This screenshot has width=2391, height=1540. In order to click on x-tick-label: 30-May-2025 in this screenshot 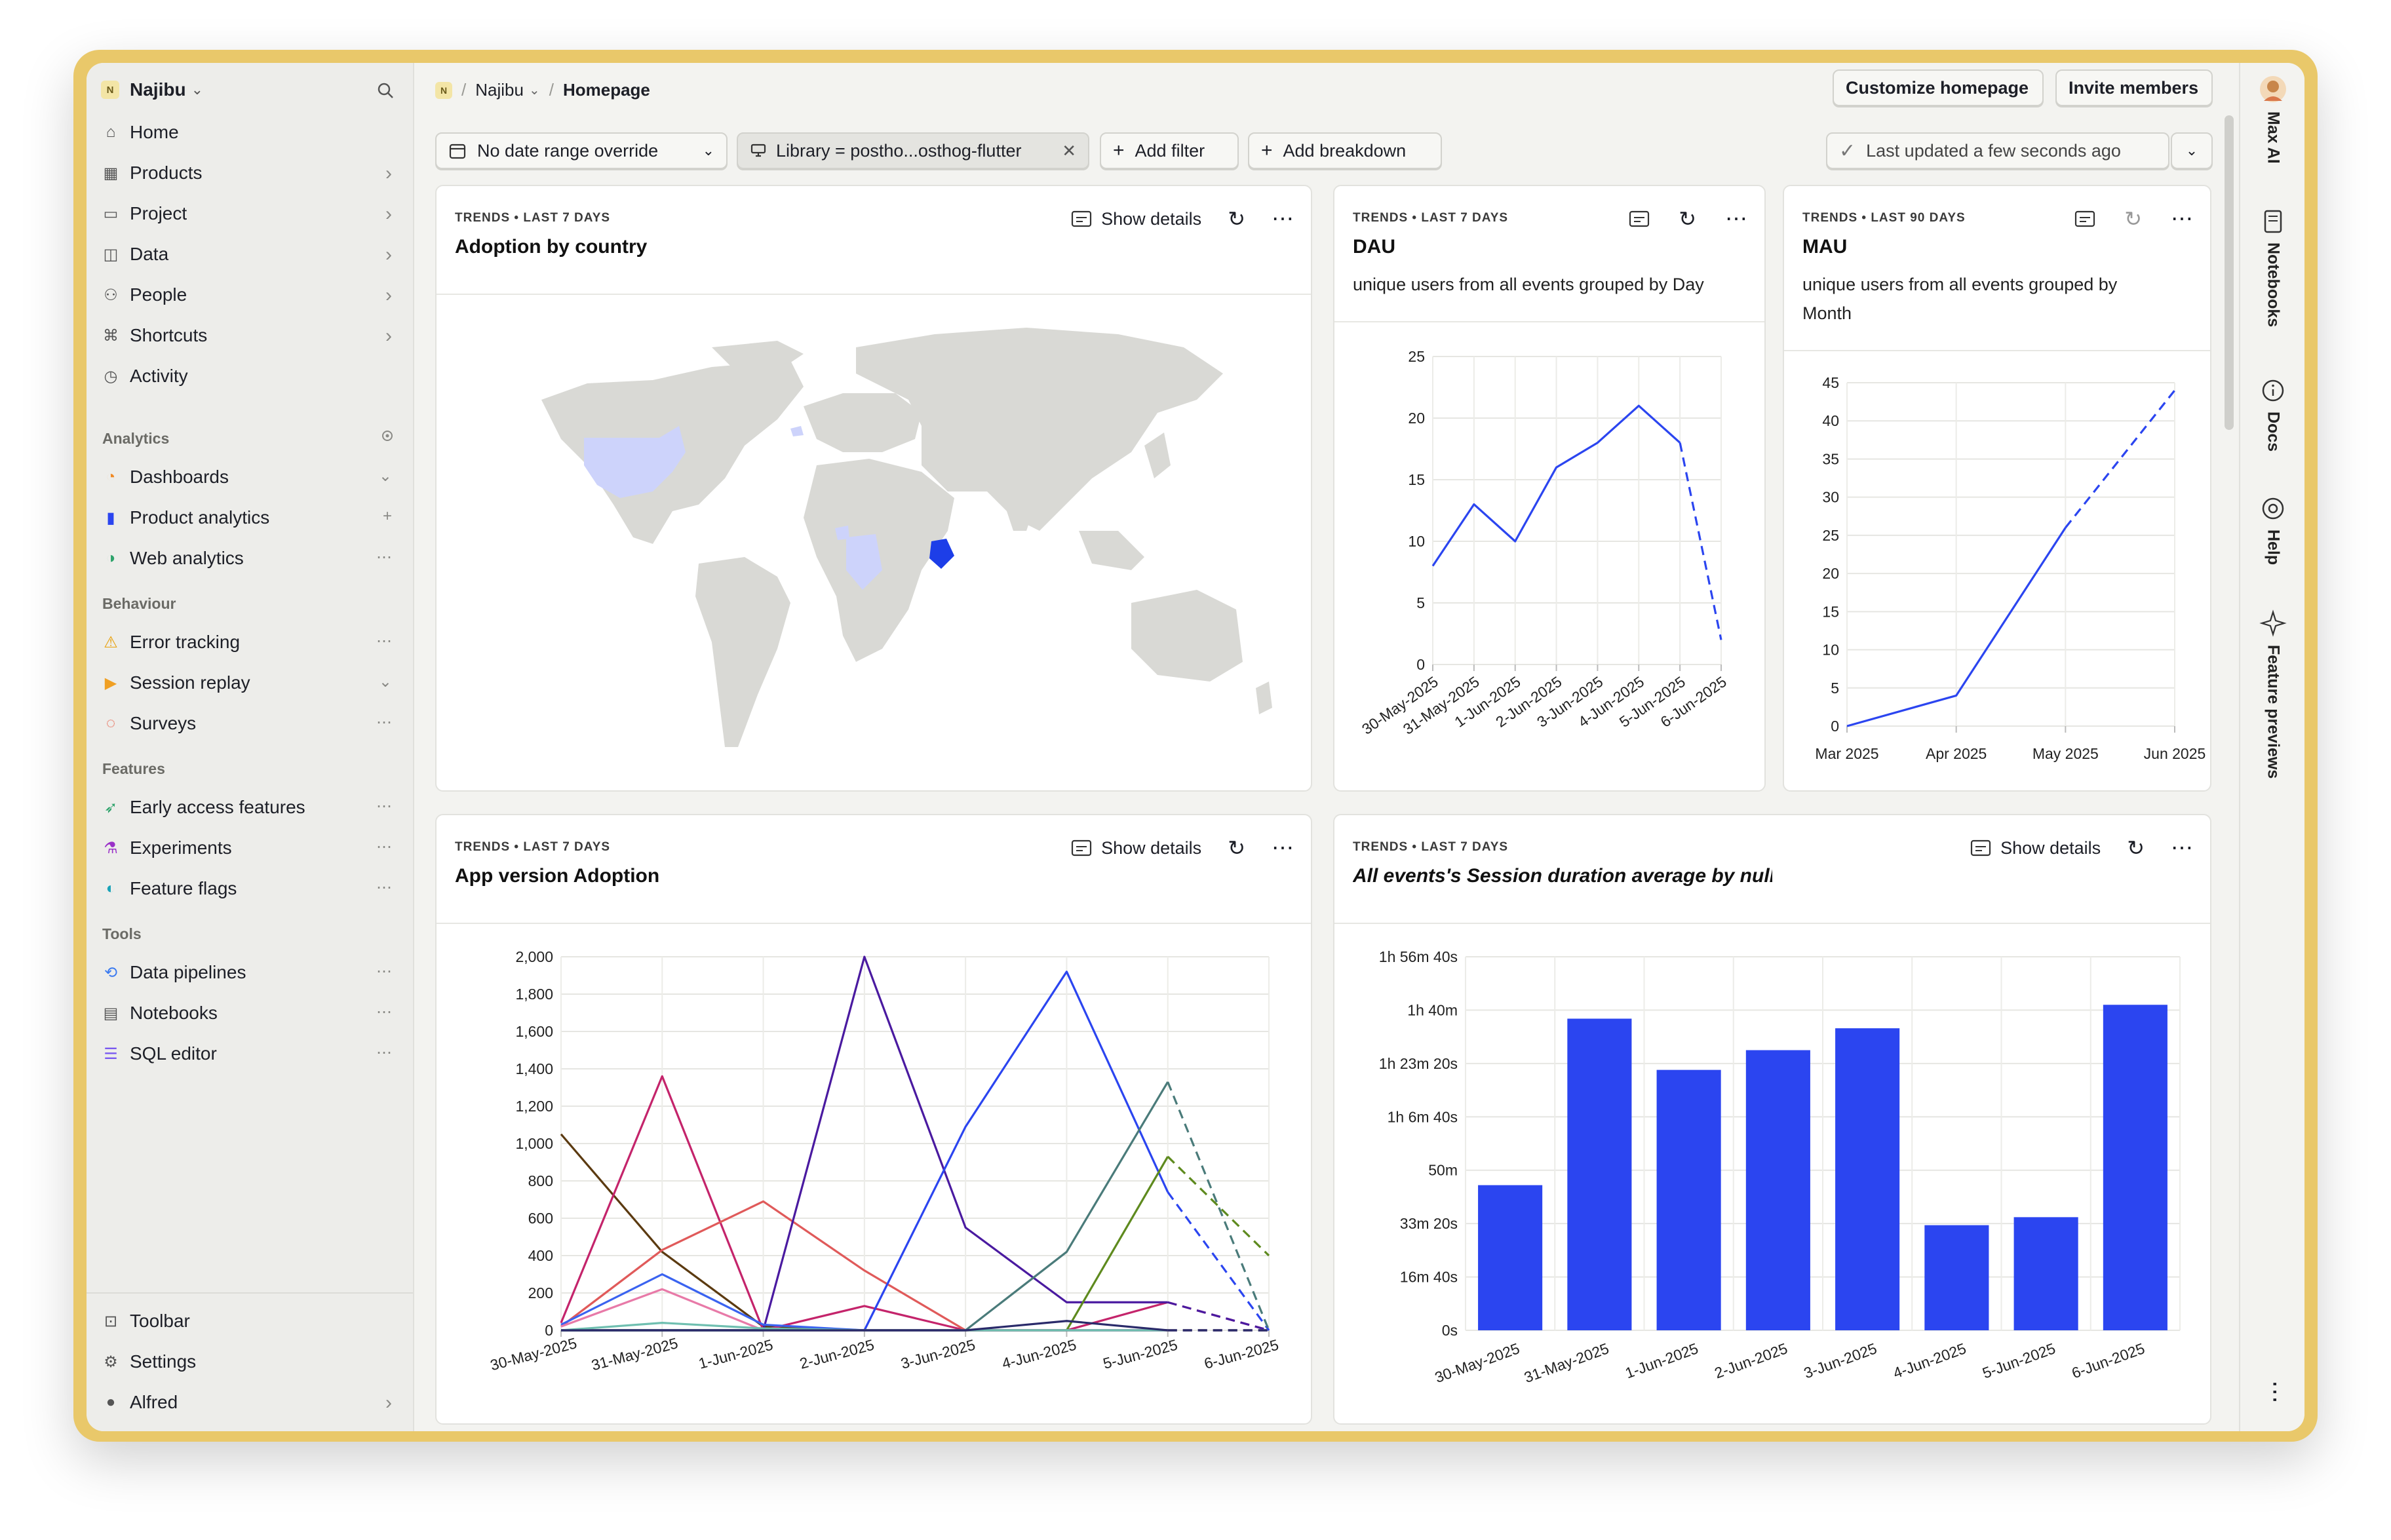, I will do `click(533, 1354)`.